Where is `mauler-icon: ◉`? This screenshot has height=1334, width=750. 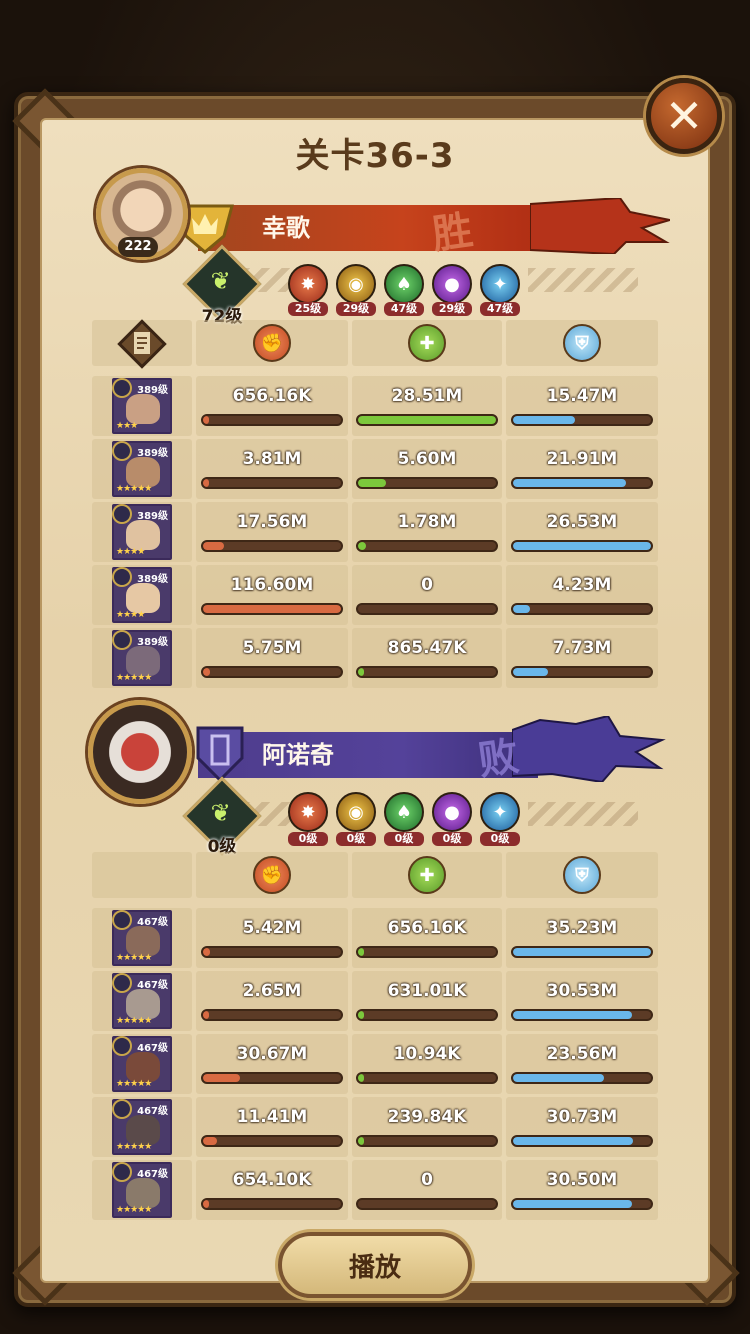
mauler-icon: ◉ is located at coordinates (356, 284).